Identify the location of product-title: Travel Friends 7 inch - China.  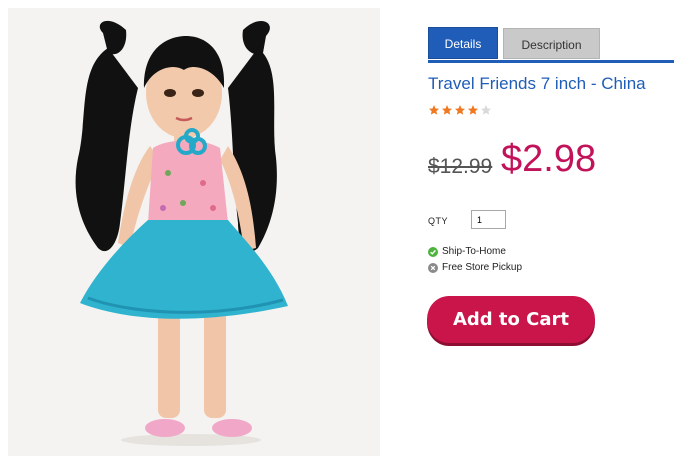
(537, 83).